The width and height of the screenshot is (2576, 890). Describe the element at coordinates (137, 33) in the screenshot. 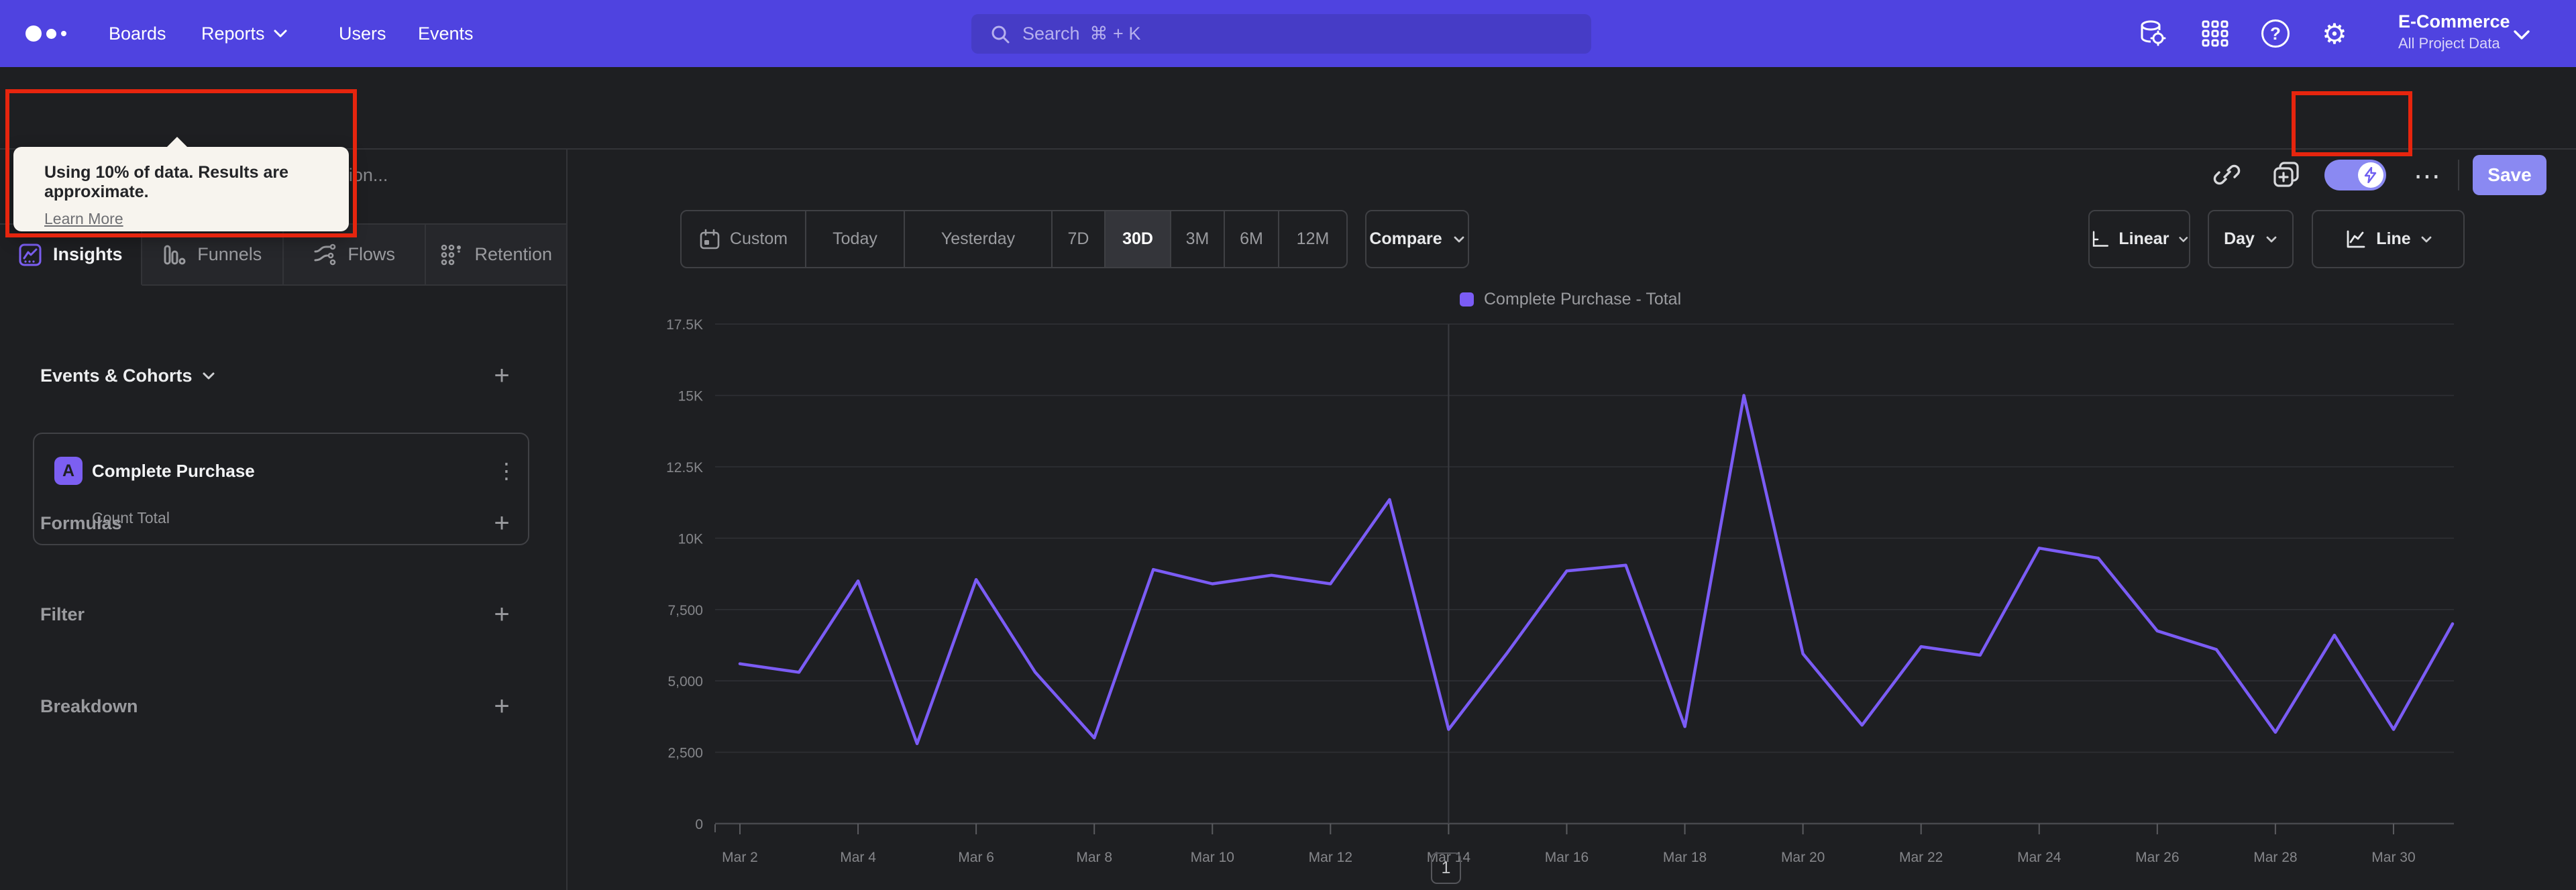

I see `nav-boards: Boards` at that location.